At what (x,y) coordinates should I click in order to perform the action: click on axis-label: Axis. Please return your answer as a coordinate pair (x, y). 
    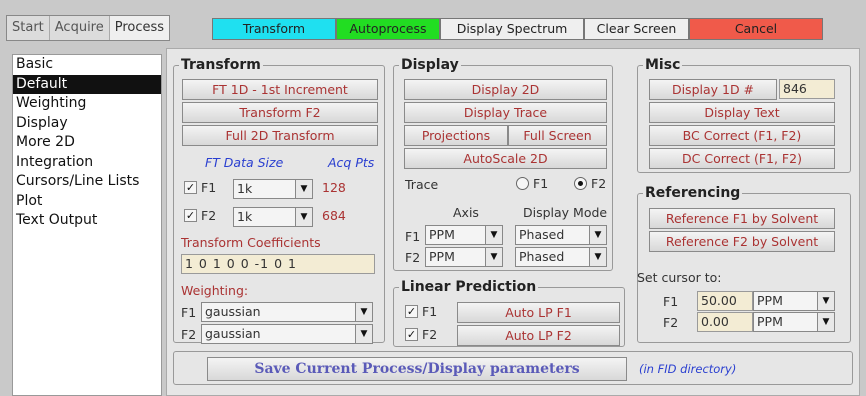
    Looking at the image, I should click on (466, 212).